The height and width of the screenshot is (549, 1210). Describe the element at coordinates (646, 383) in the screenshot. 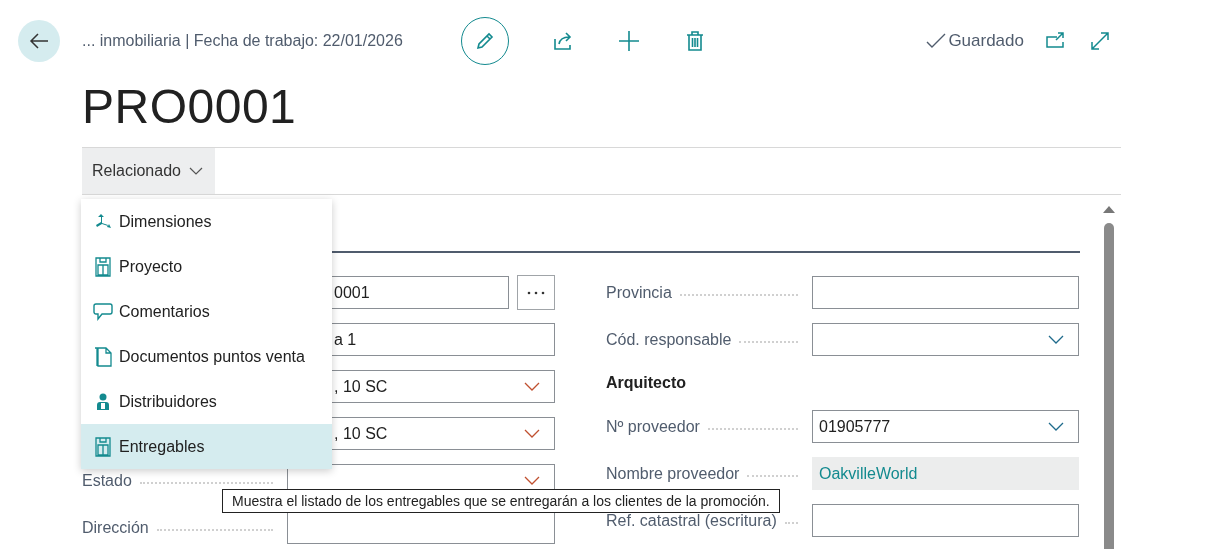

I see `group-heading: Arquitecto` at that location.